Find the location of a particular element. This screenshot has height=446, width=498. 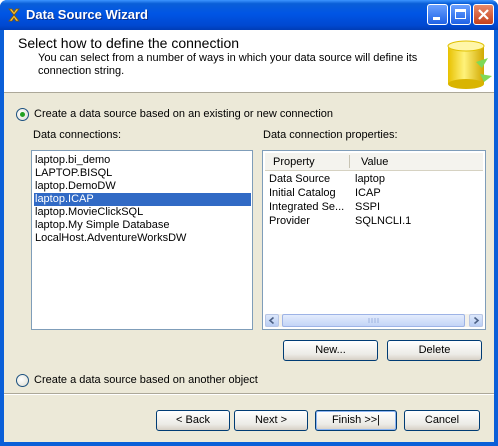

delete-connection-button: Delete is located at coordinates (434, 350).